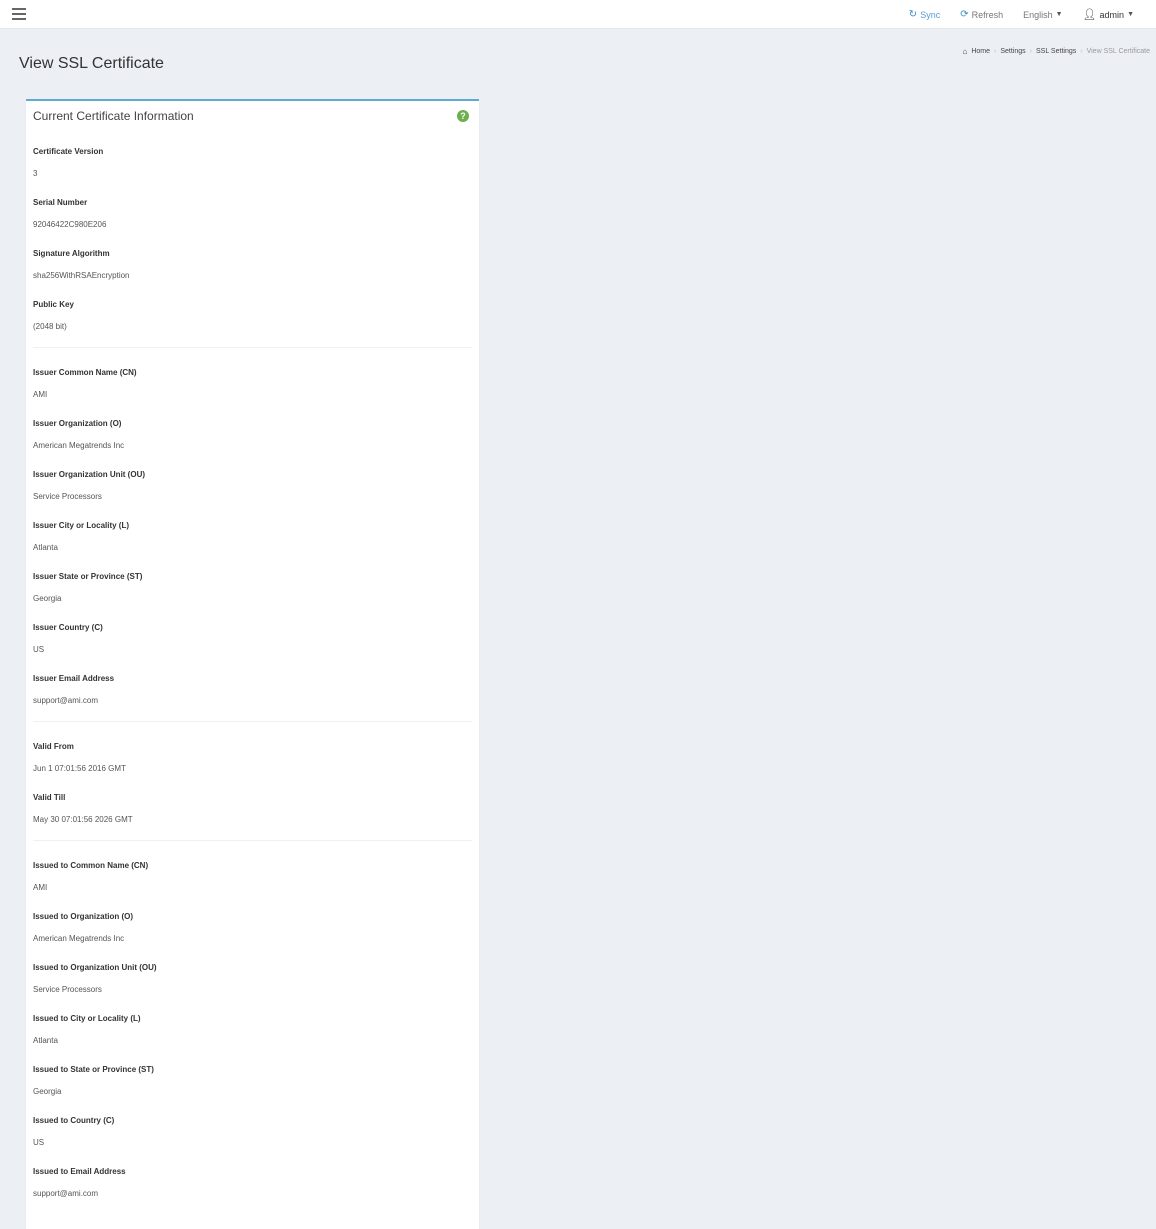 The image size is (1156, 1229). I want to click on field-issued-to-st: Issued to State or Province (ST) Georgia, so click(252, 1076).